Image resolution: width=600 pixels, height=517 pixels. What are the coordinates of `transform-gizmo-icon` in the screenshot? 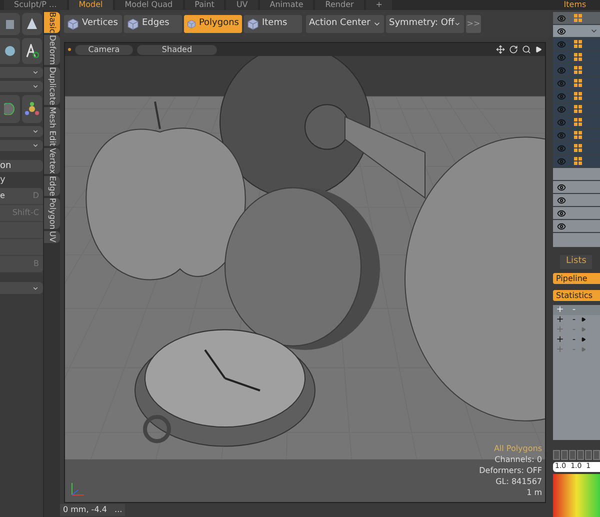 It's located at (32, 109).